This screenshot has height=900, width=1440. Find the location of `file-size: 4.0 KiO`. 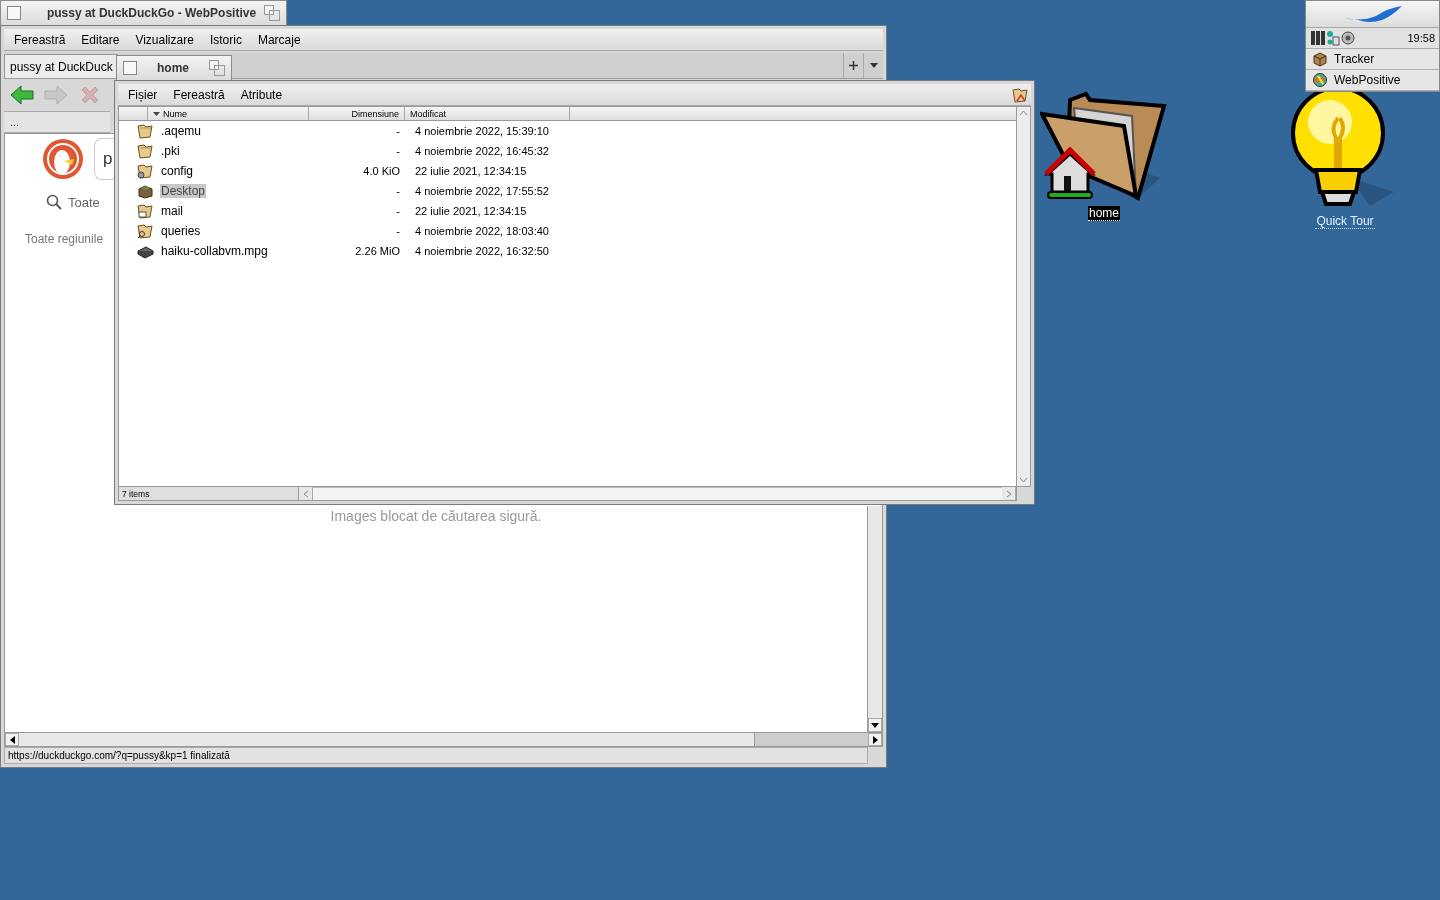

file-size: 4.0 KiO is located at coordinates (381, 171).